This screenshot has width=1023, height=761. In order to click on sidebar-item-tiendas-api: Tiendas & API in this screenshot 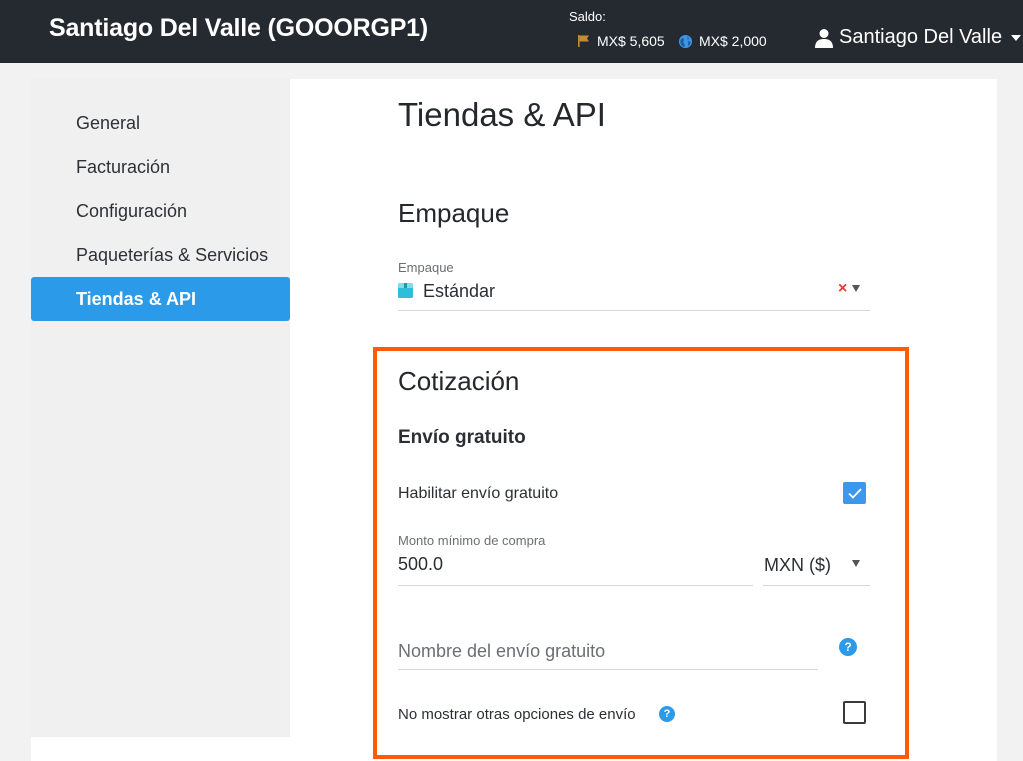, I will do `click(160, 299)`.